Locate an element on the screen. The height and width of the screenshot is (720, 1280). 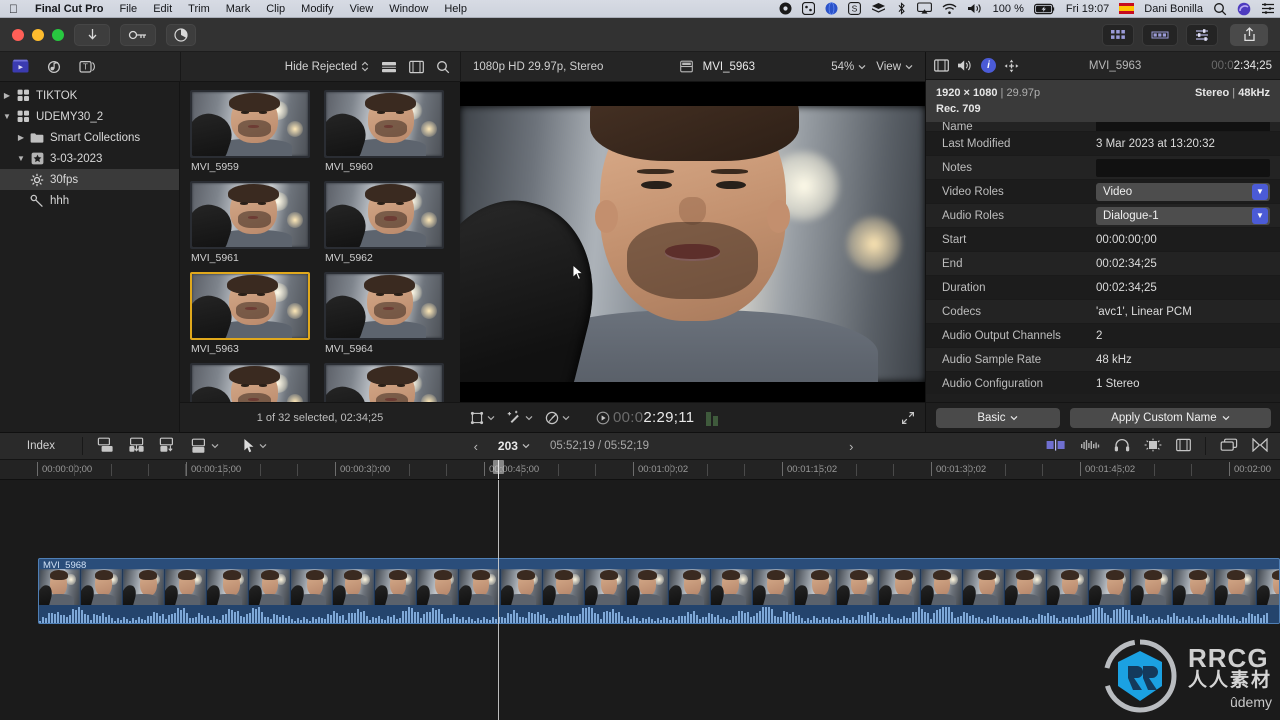
metadata-row-video-roles: Video Roles Video ▼ is located at coordinates (1103, 192).